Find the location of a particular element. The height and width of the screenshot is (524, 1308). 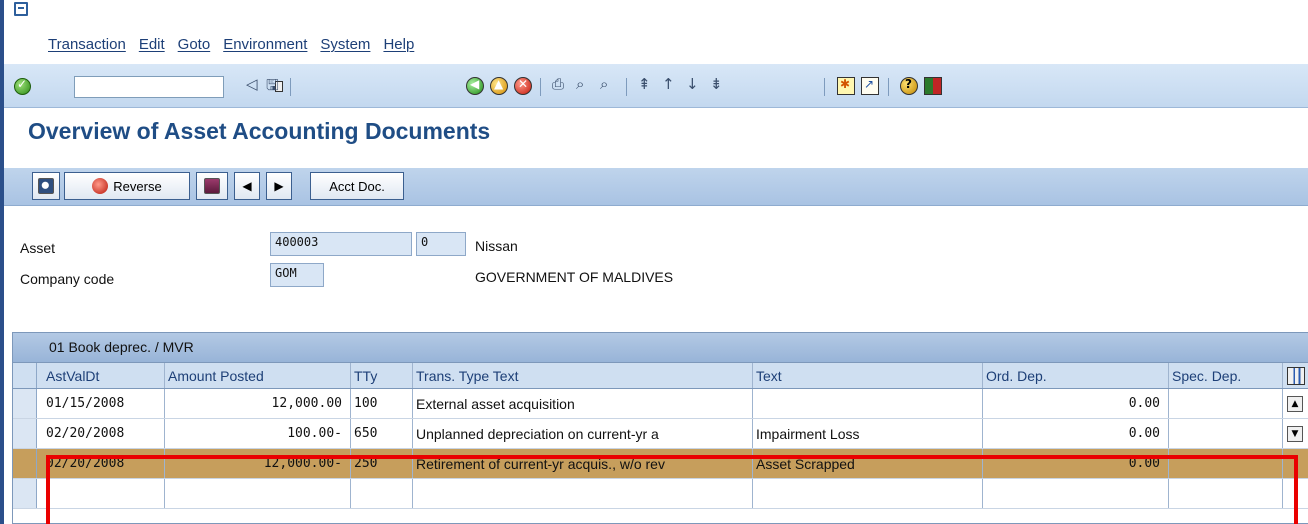

cell-amount: 12,000.00 is located at coordinates (258, 403).